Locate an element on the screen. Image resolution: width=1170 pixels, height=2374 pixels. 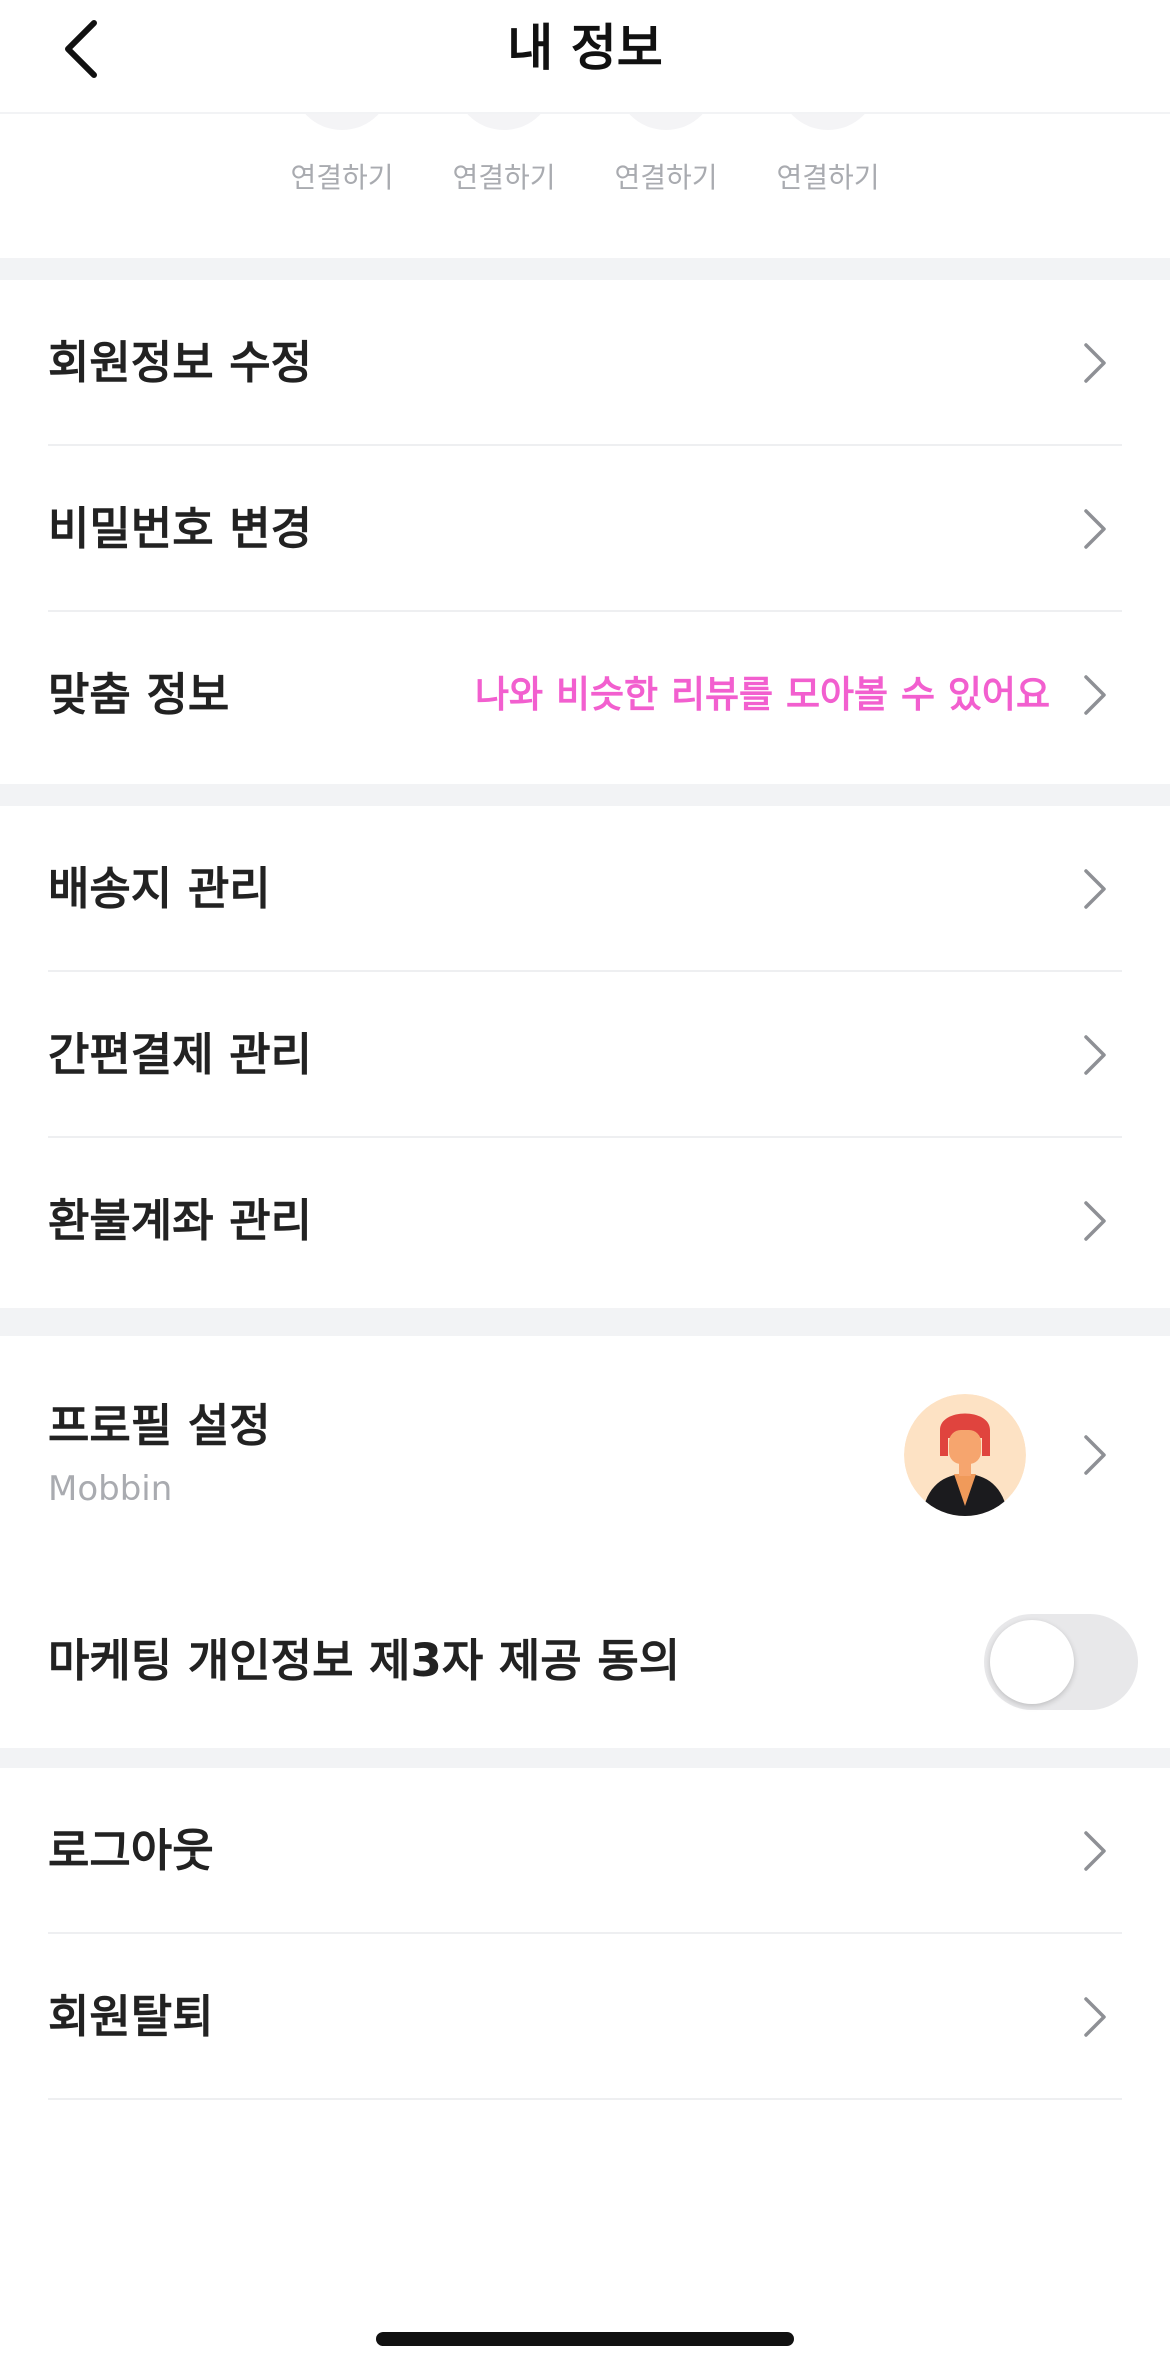
marketing-consent-row: 마케팅 개인정보 제3자 제공 동의 is located at coordinates (585, 1661).